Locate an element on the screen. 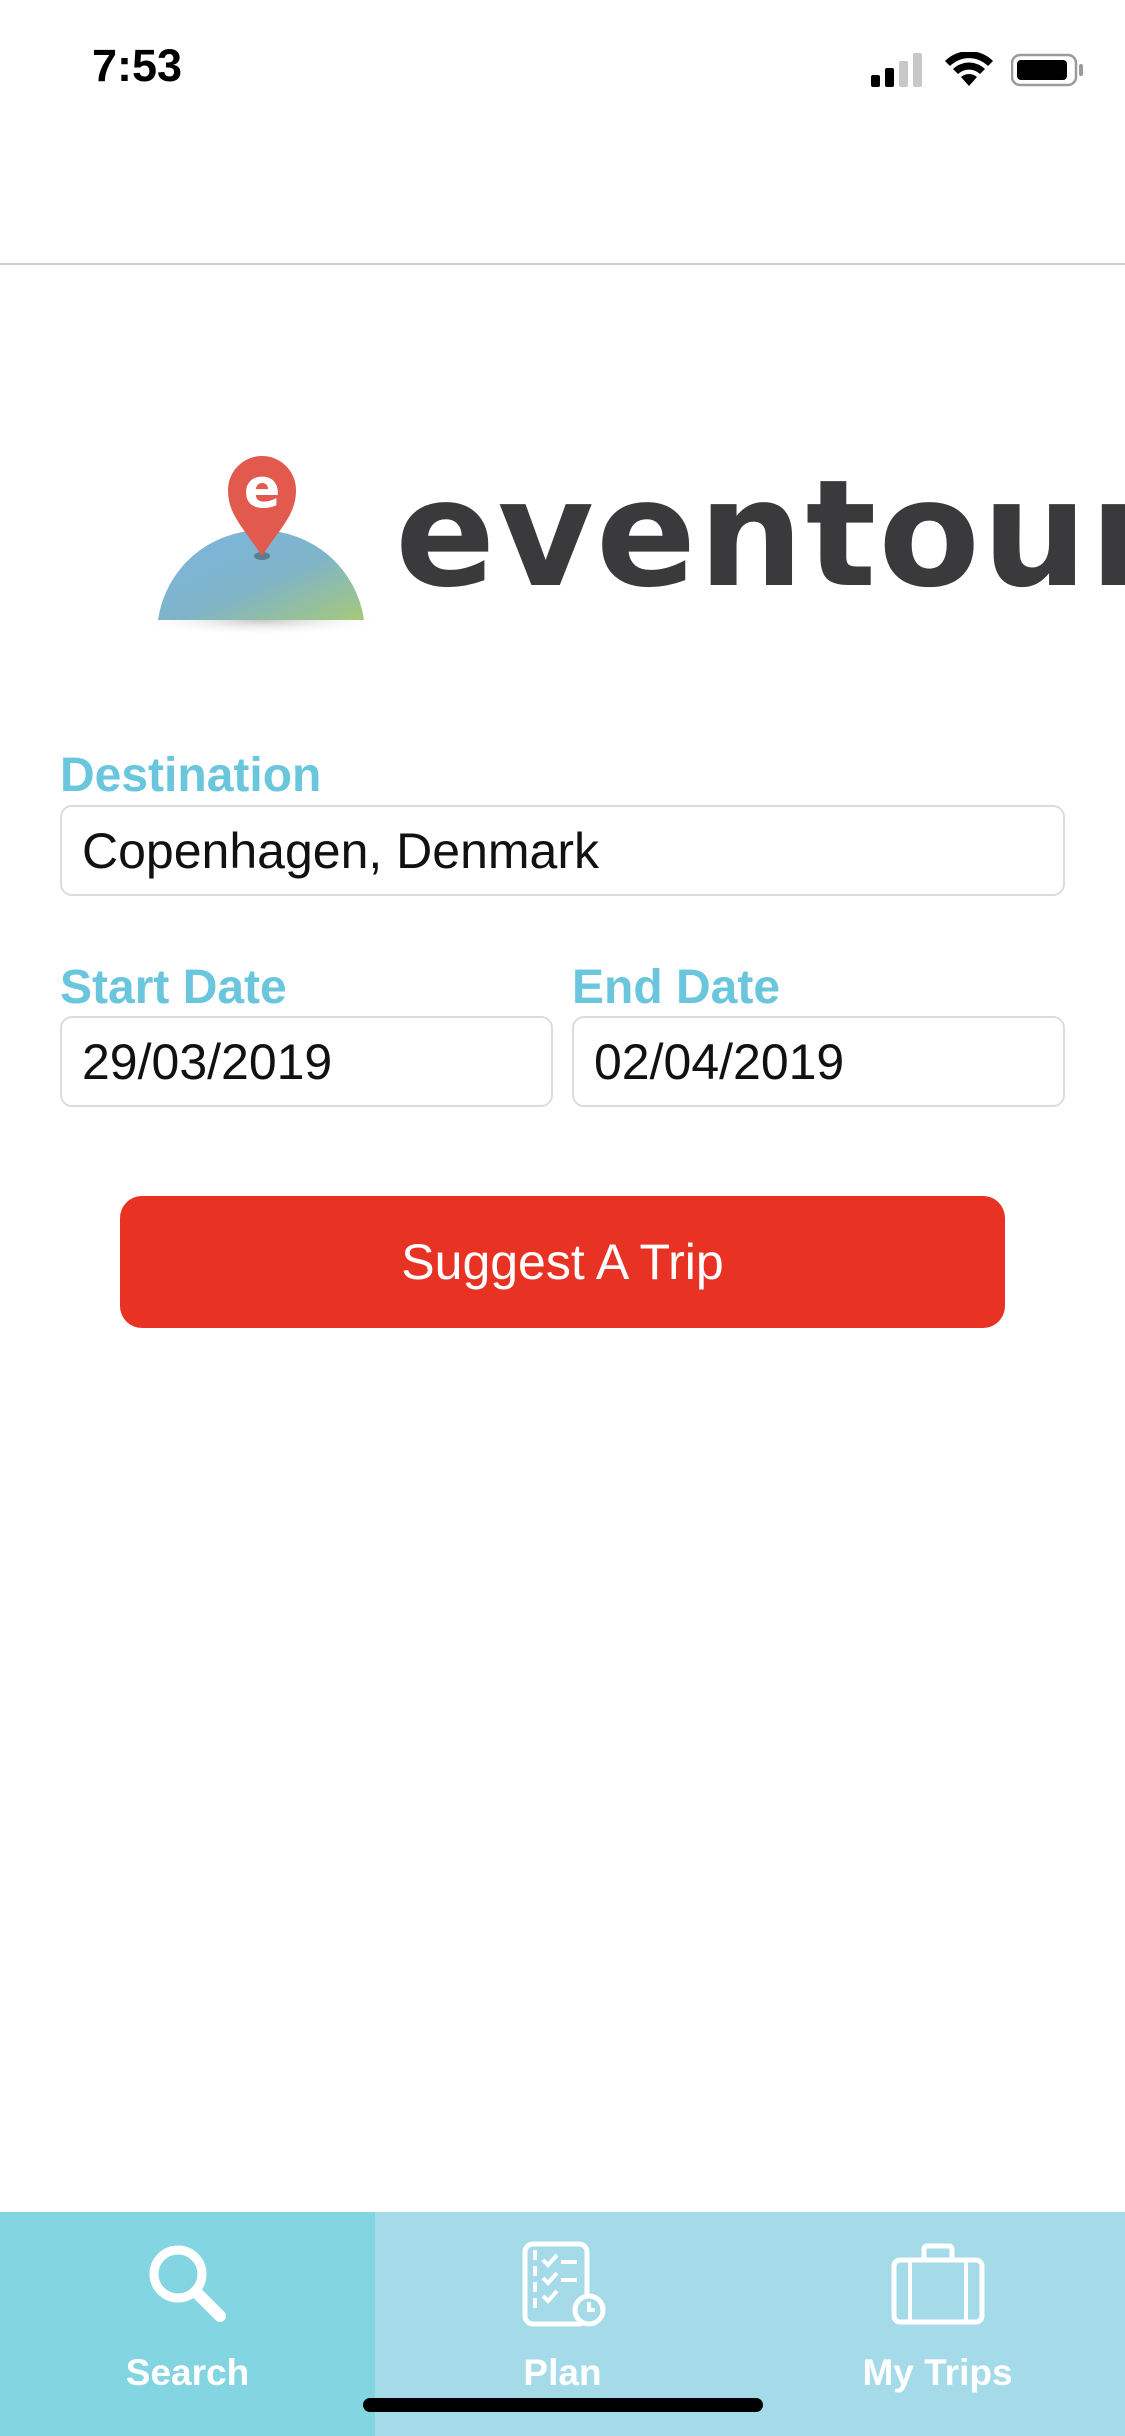 The width and height of the screenshot is (1125, 2436). brand-name: eventour is located at coordinates (760, 534).